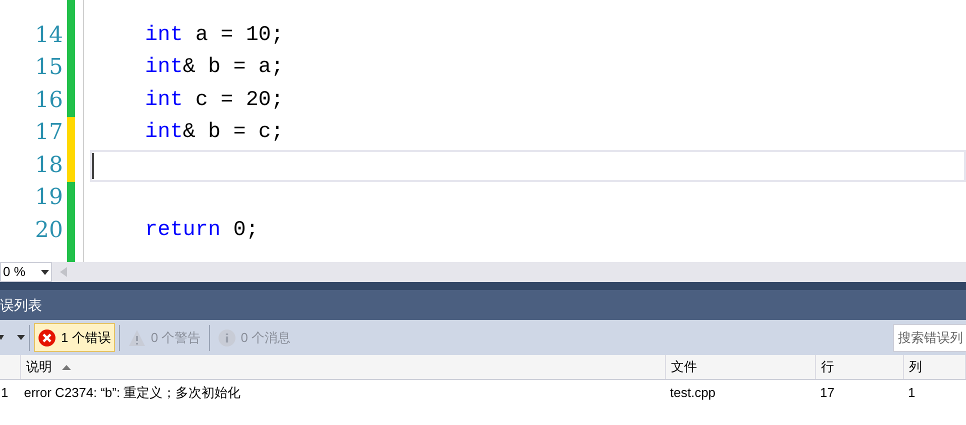 The image size is (966, 425). Describe the element at coordinates (47, 337) in the screenshot. I see `error-icon` at that location.